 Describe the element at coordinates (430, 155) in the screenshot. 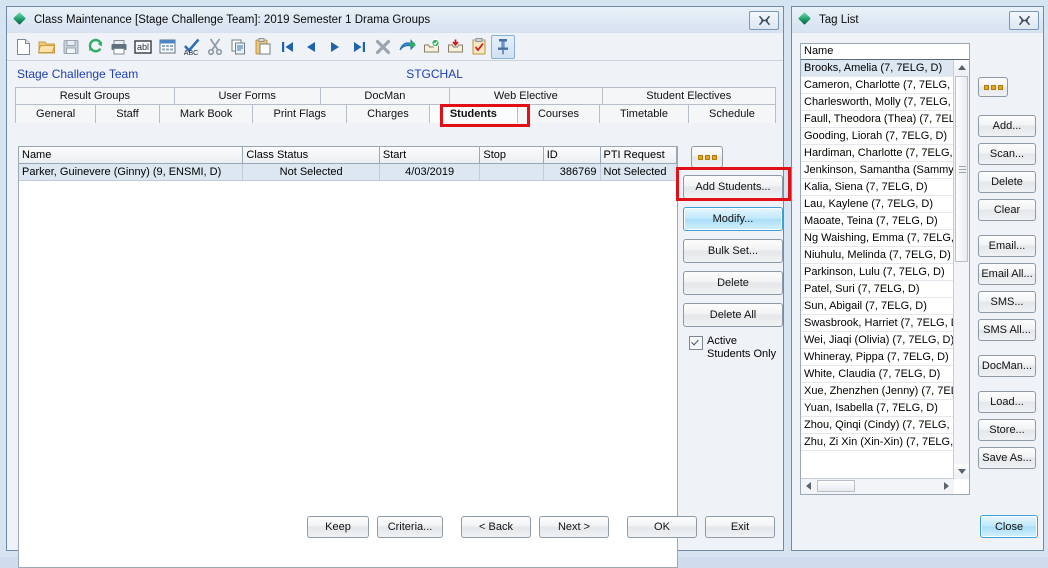

I see `column-header-start: Start` at that location.